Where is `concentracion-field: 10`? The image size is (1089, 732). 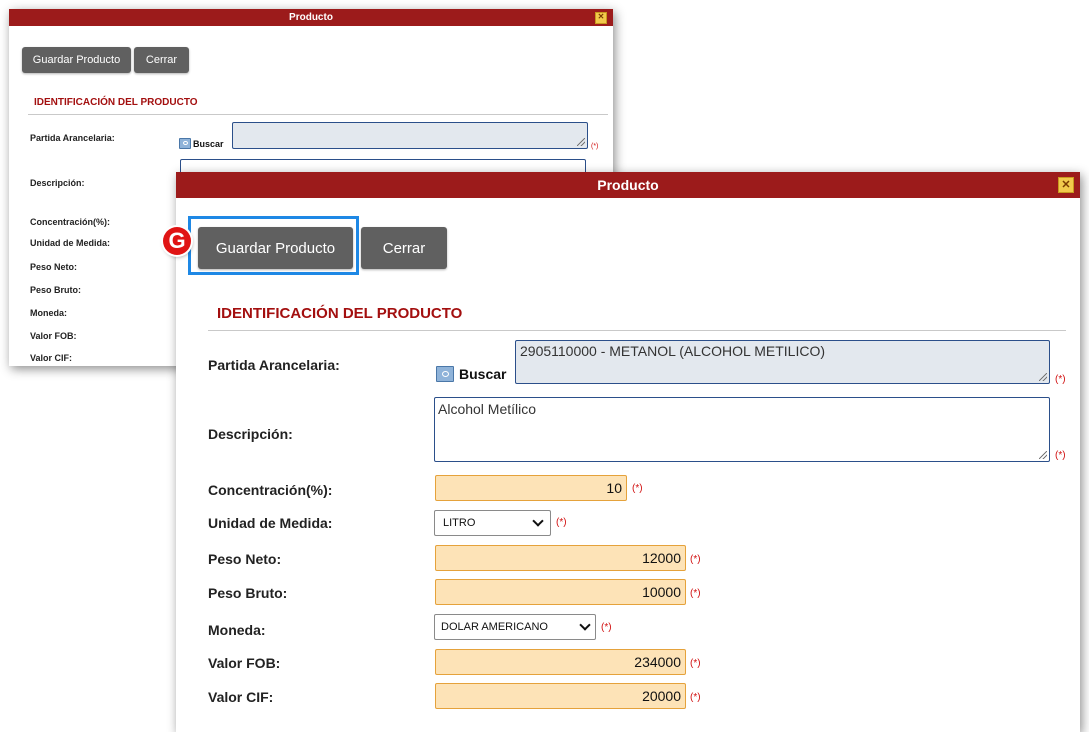 concentracion-field: 10 is located at coordinates (531, 488).